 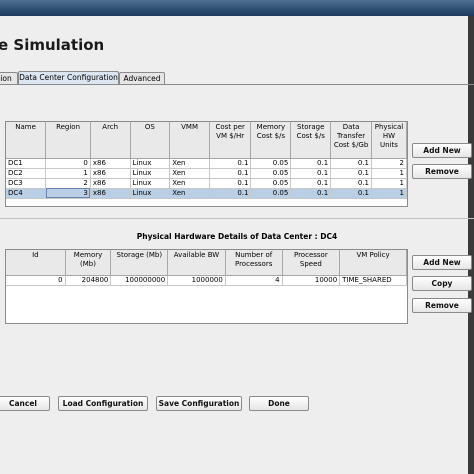 What do you see at coordinates (189, 140) in the screenshot?
I see `column-header: VMM` at bounding box center [189, 140].